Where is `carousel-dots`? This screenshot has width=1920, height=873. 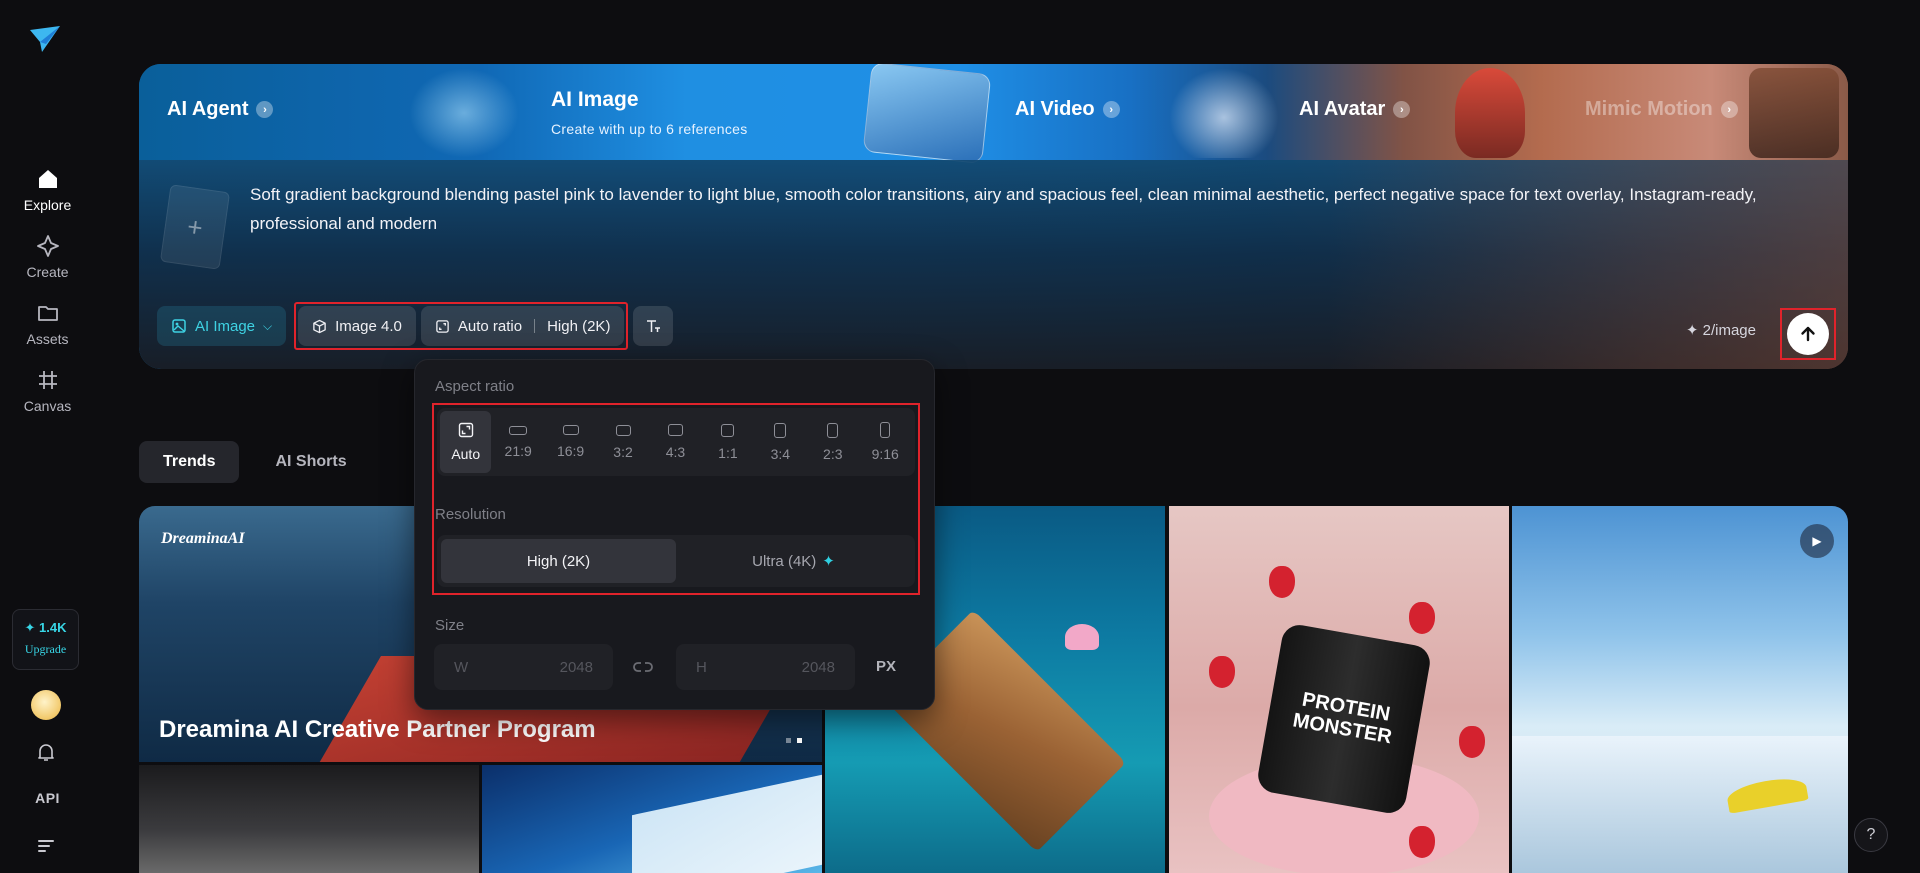
carousel-dots is located at coordinates (794, 740).